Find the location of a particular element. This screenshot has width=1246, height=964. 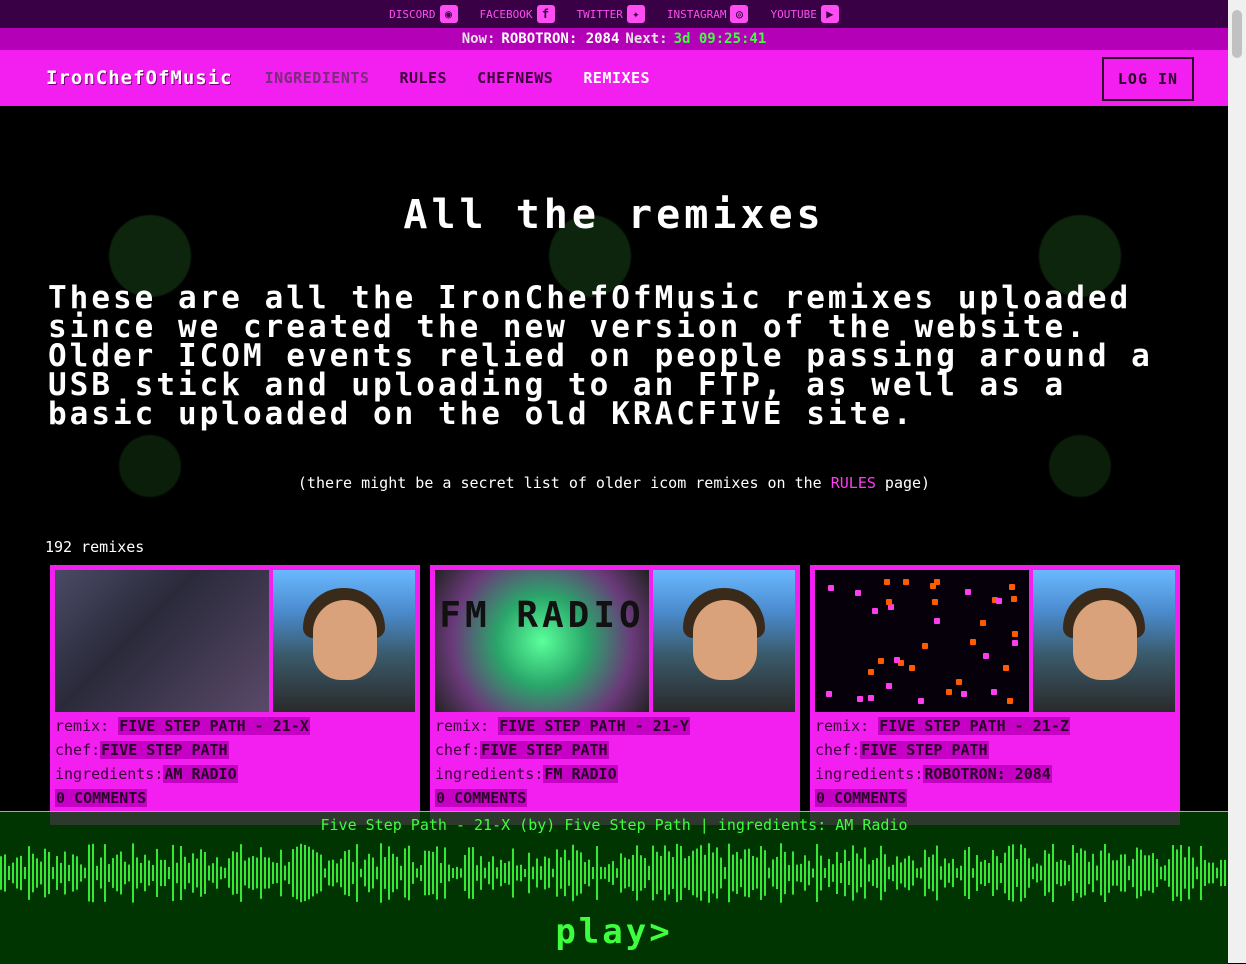

play-button: play> is located at coordinates (614, 932).